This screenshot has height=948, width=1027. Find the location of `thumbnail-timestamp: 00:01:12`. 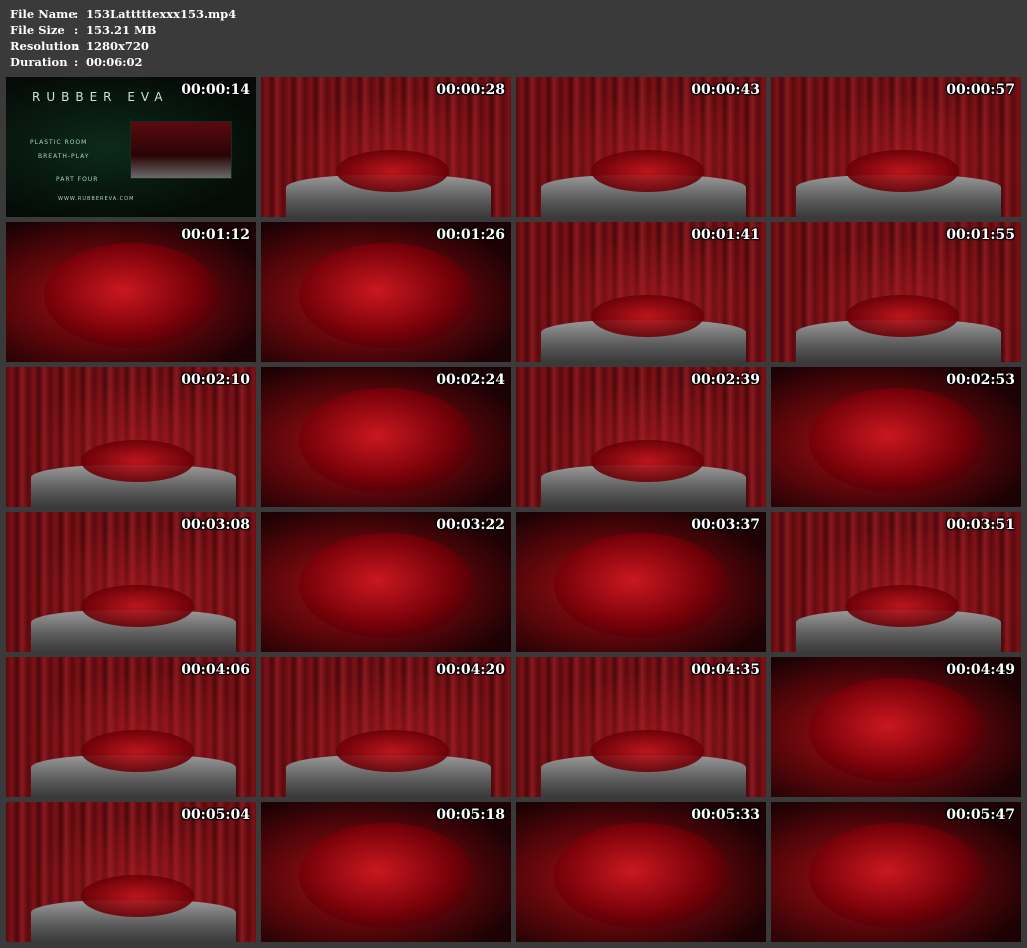

thumbnail-timestamp: 00:01:12 is located at coordinates (215, 235).